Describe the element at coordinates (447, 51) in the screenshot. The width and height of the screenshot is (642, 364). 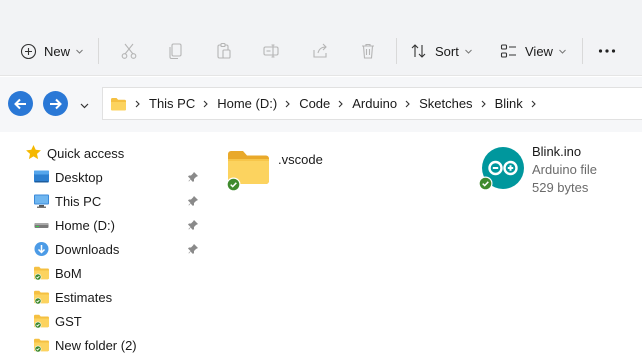
I see `sort-button-label: Sort` at that location.